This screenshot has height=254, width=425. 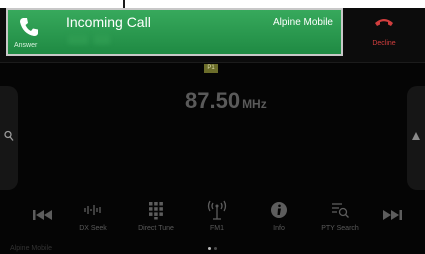 I want to click on info-label: Info, so click(x=279, y=228).